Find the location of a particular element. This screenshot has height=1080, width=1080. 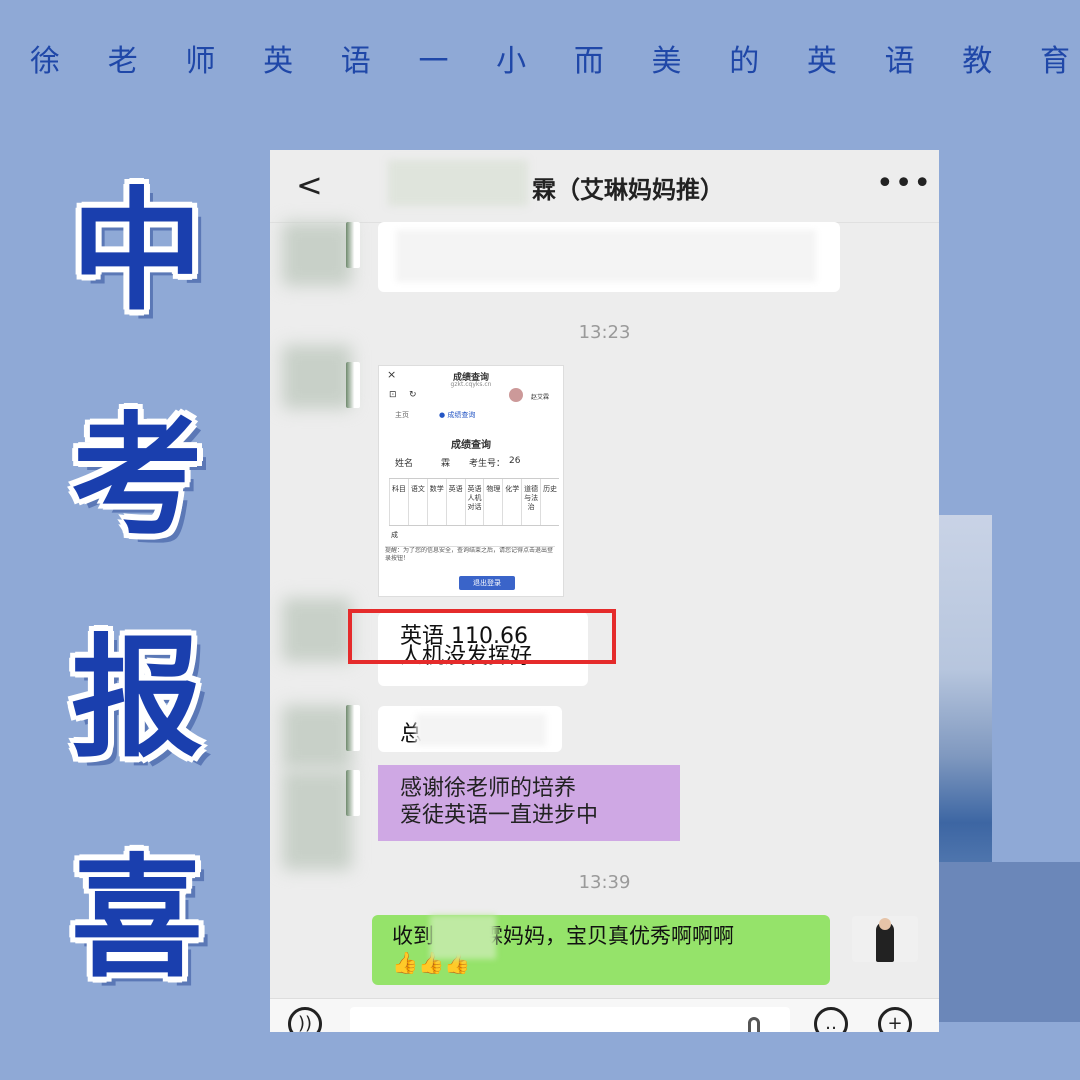

slogan-char: 徐 is located at coordinates (45, 61).